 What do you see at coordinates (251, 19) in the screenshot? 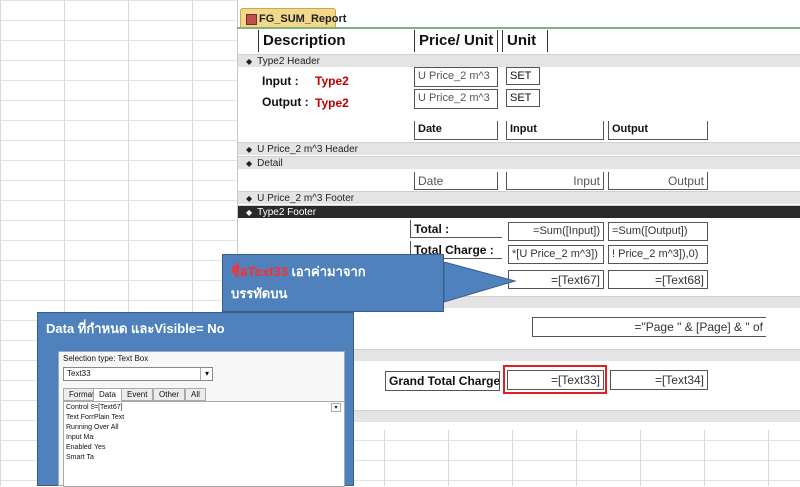
I see `report-icon` at bounding box center [251, 19].